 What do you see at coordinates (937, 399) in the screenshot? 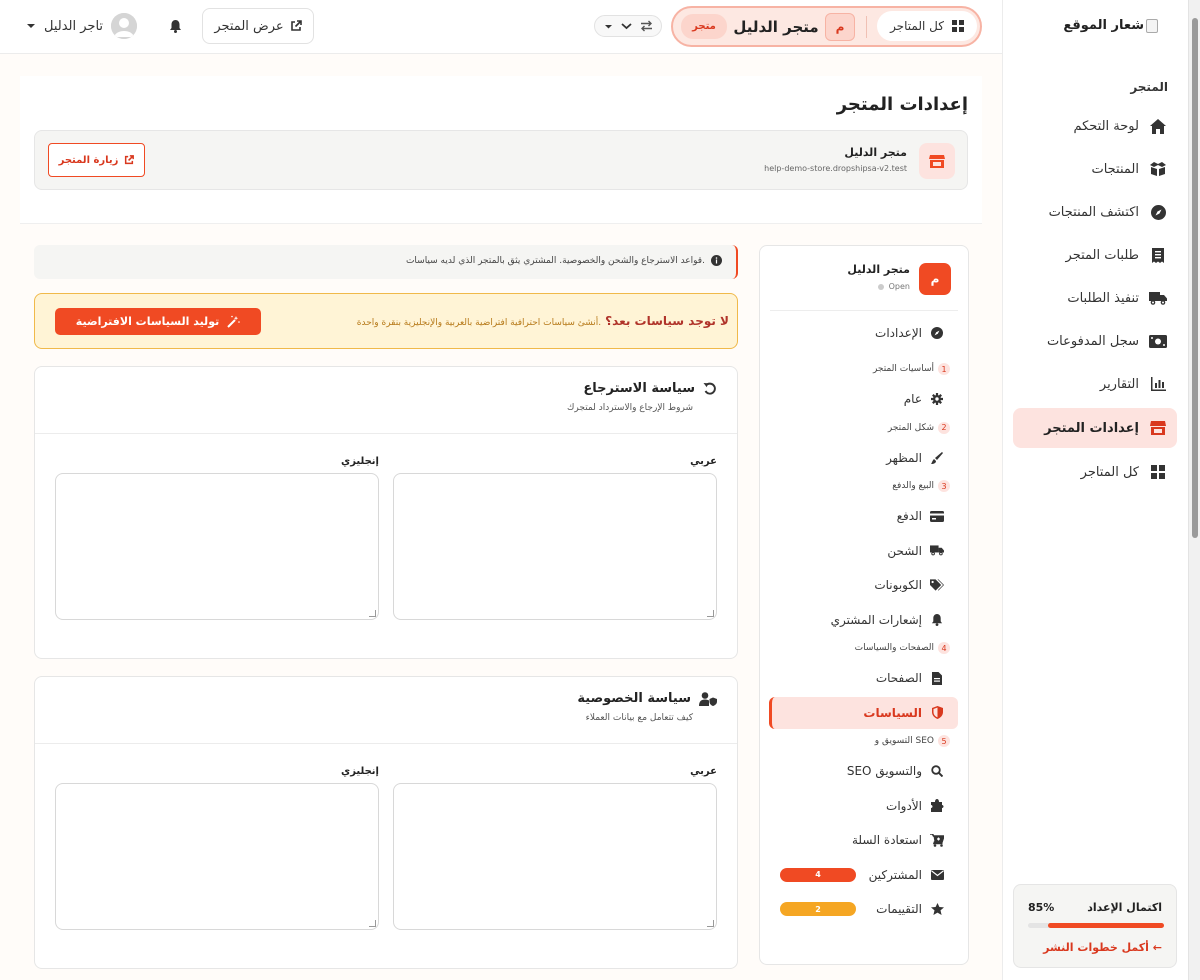
I see `gear-icon` at bounding box center [937, 399].